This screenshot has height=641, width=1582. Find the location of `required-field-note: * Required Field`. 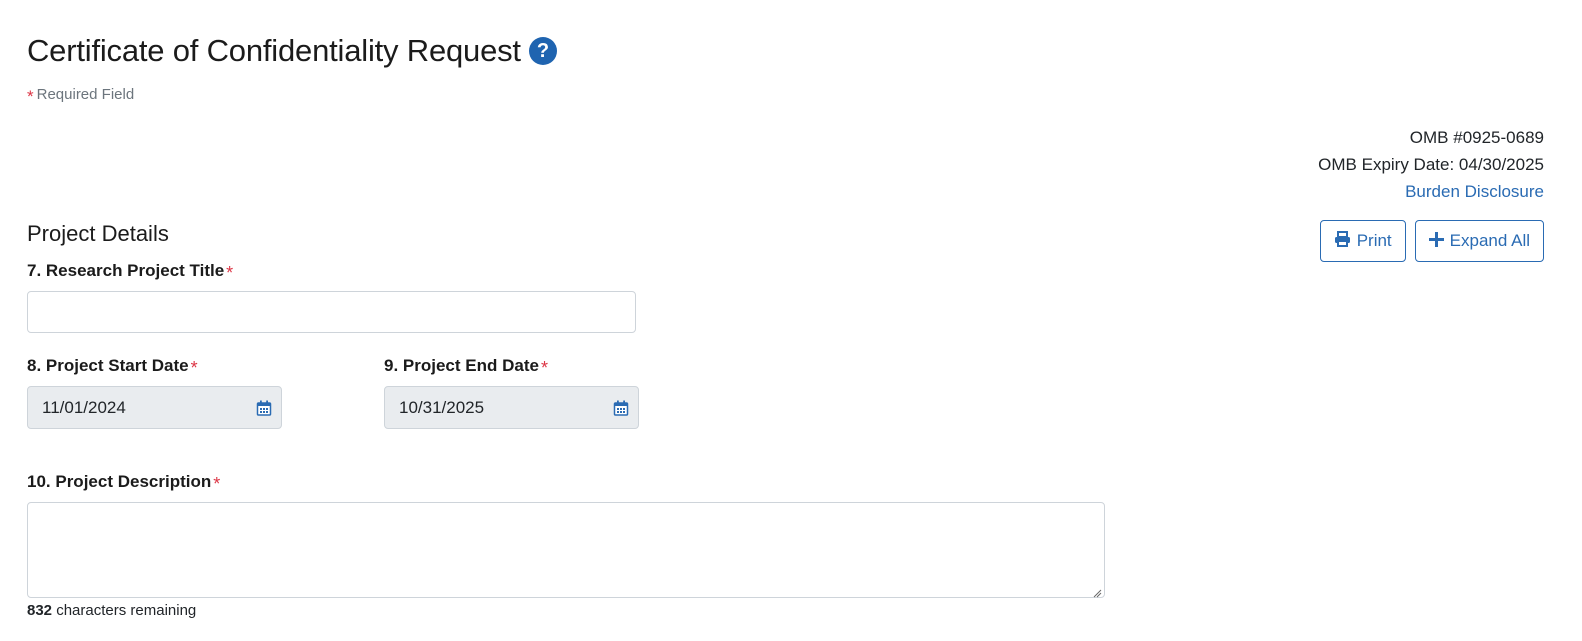

required-field-note: * Required Field is located at coordinates (81, 95).